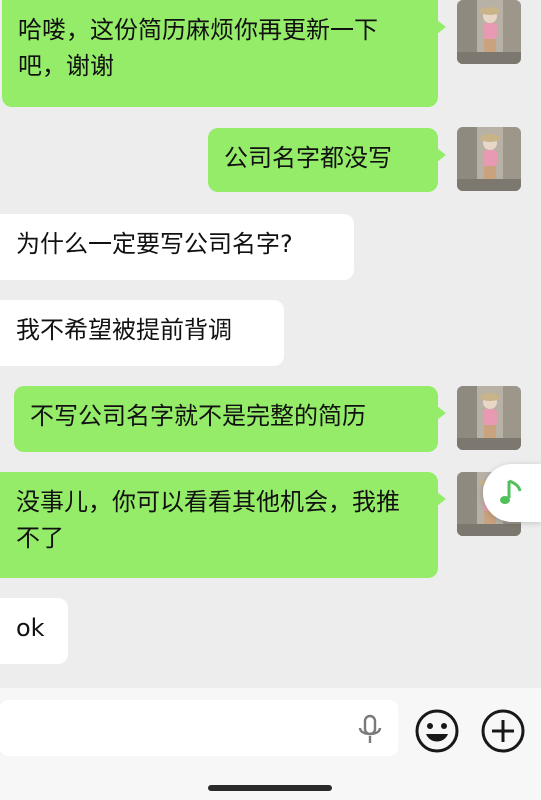 This screenshot has width=541, height=800. I want to click on emoji-icon, so click(437, 731).